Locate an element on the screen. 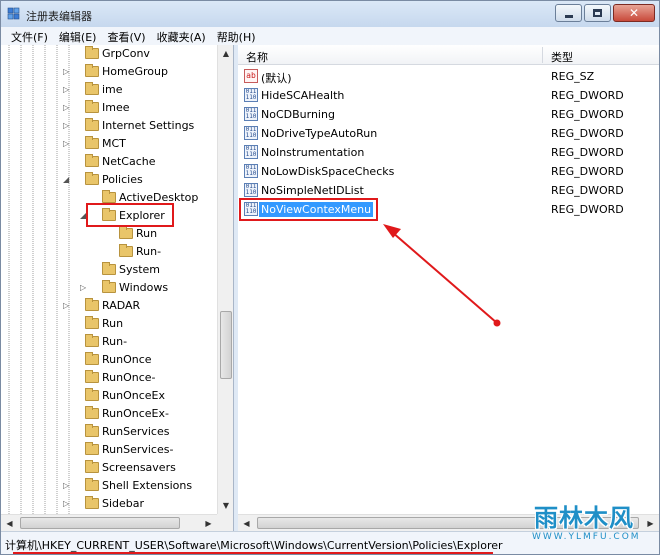  tree-item: GrpConv is located at coordinates (108, 54).